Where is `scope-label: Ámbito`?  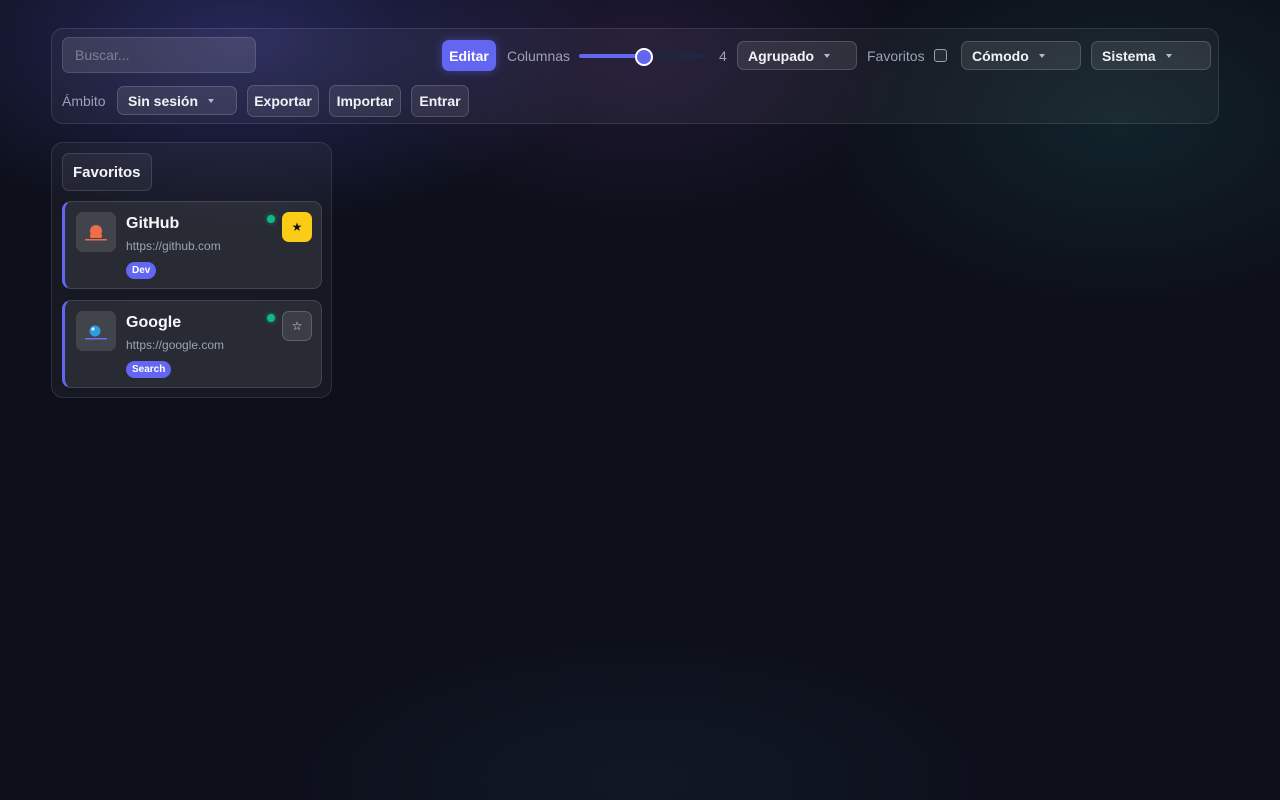
scope-label: Ámbito is located at coordinates (84, 101).